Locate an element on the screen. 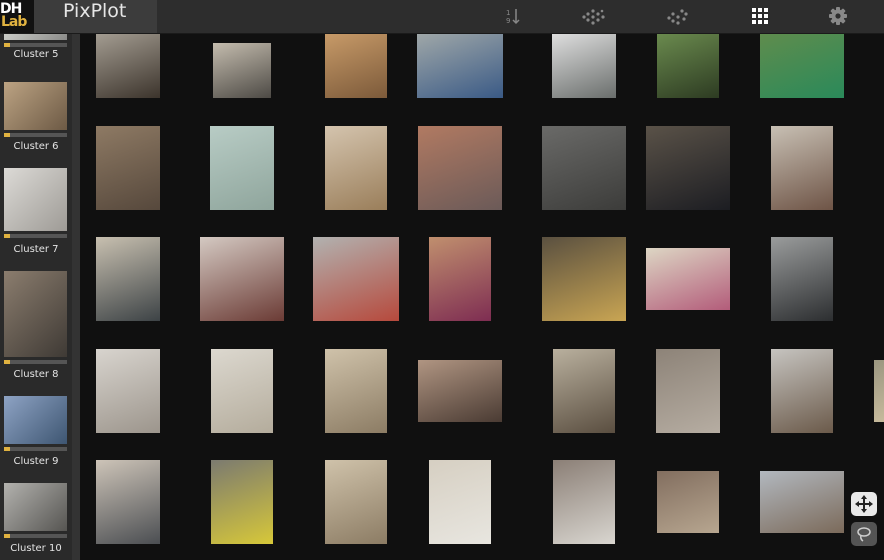 This screenshot has width=884, height=560. green-sign-post-photo is located at coordinates (802, 66).